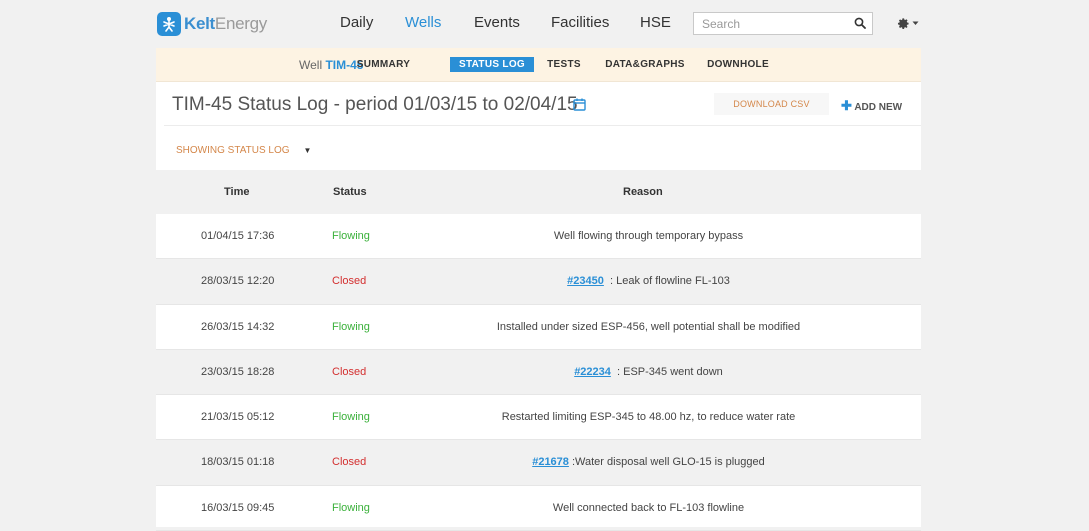  Describe the element at coordinates (860, 23) in the screenshot. I see `search-icon` at that location.